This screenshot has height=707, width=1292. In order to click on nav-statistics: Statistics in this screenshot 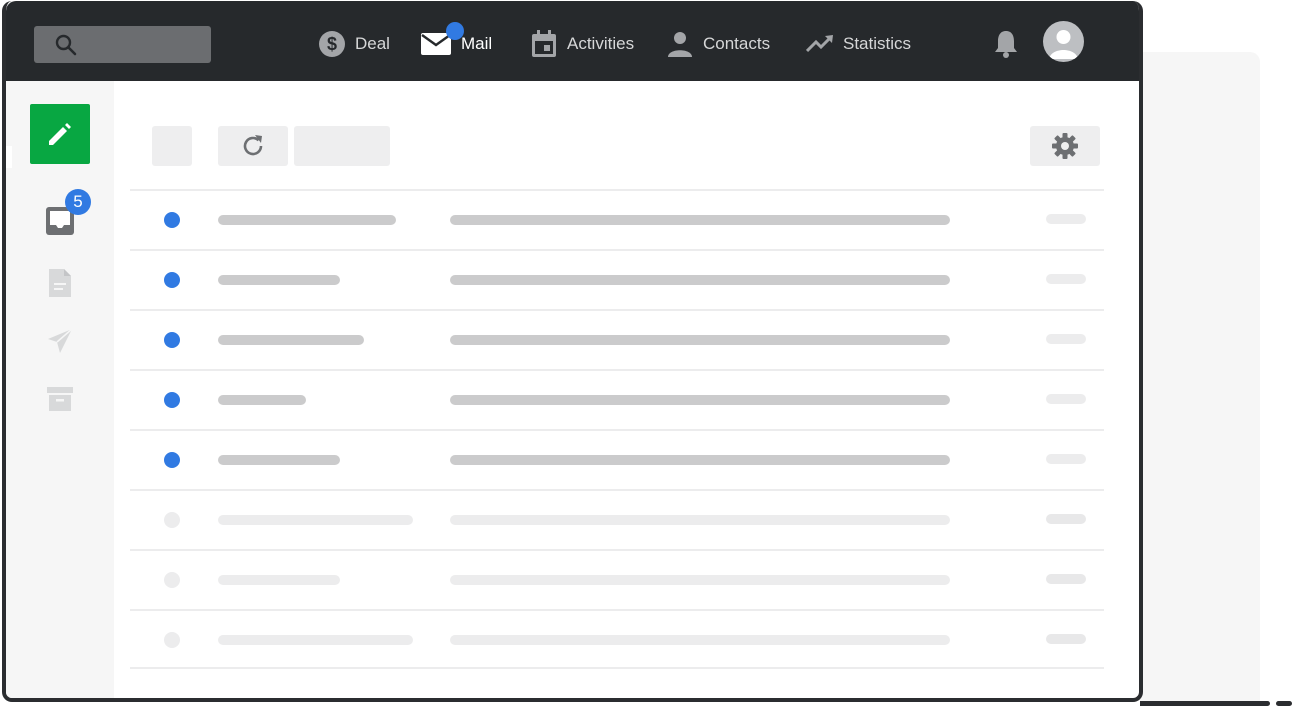, I will do `click(858, 44)`.